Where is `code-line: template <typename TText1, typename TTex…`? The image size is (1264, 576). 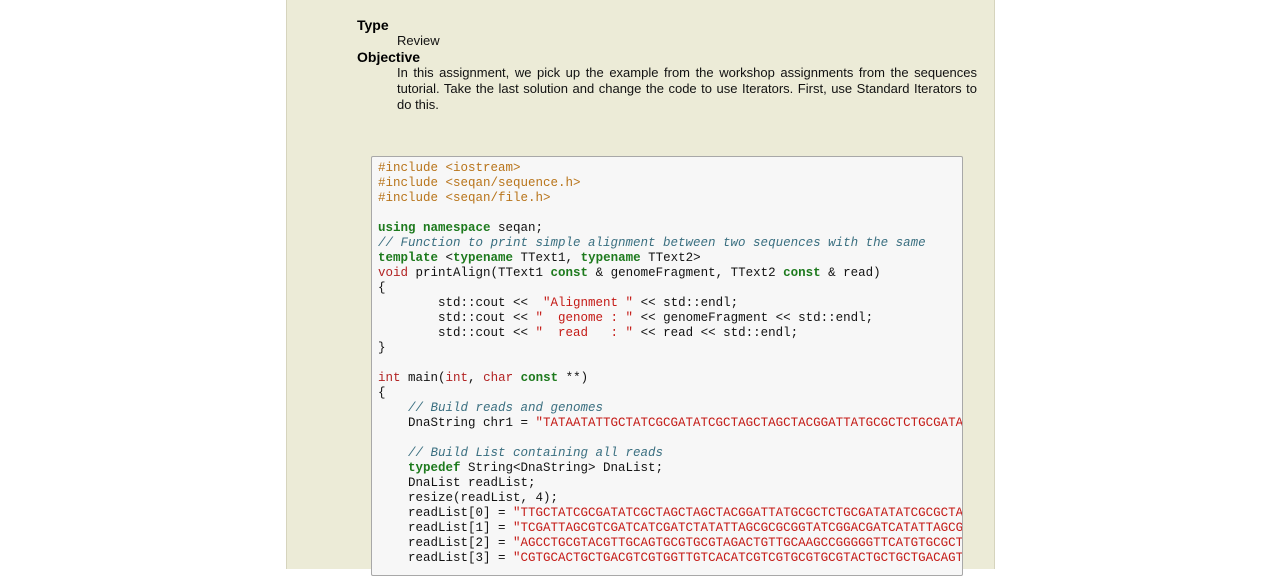 code-line: template <typename TText1, typename TTex… is located at coordinates (670, 258).